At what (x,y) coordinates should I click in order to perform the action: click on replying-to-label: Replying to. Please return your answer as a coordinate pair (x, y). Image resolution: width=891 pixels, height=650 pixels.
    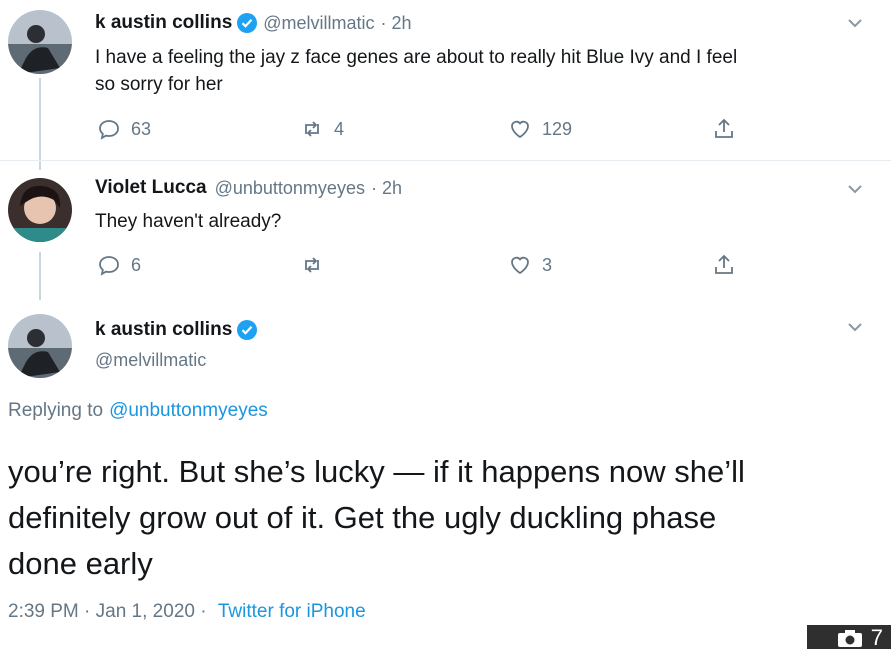
    Looking at the image, I should click on (56, 410).